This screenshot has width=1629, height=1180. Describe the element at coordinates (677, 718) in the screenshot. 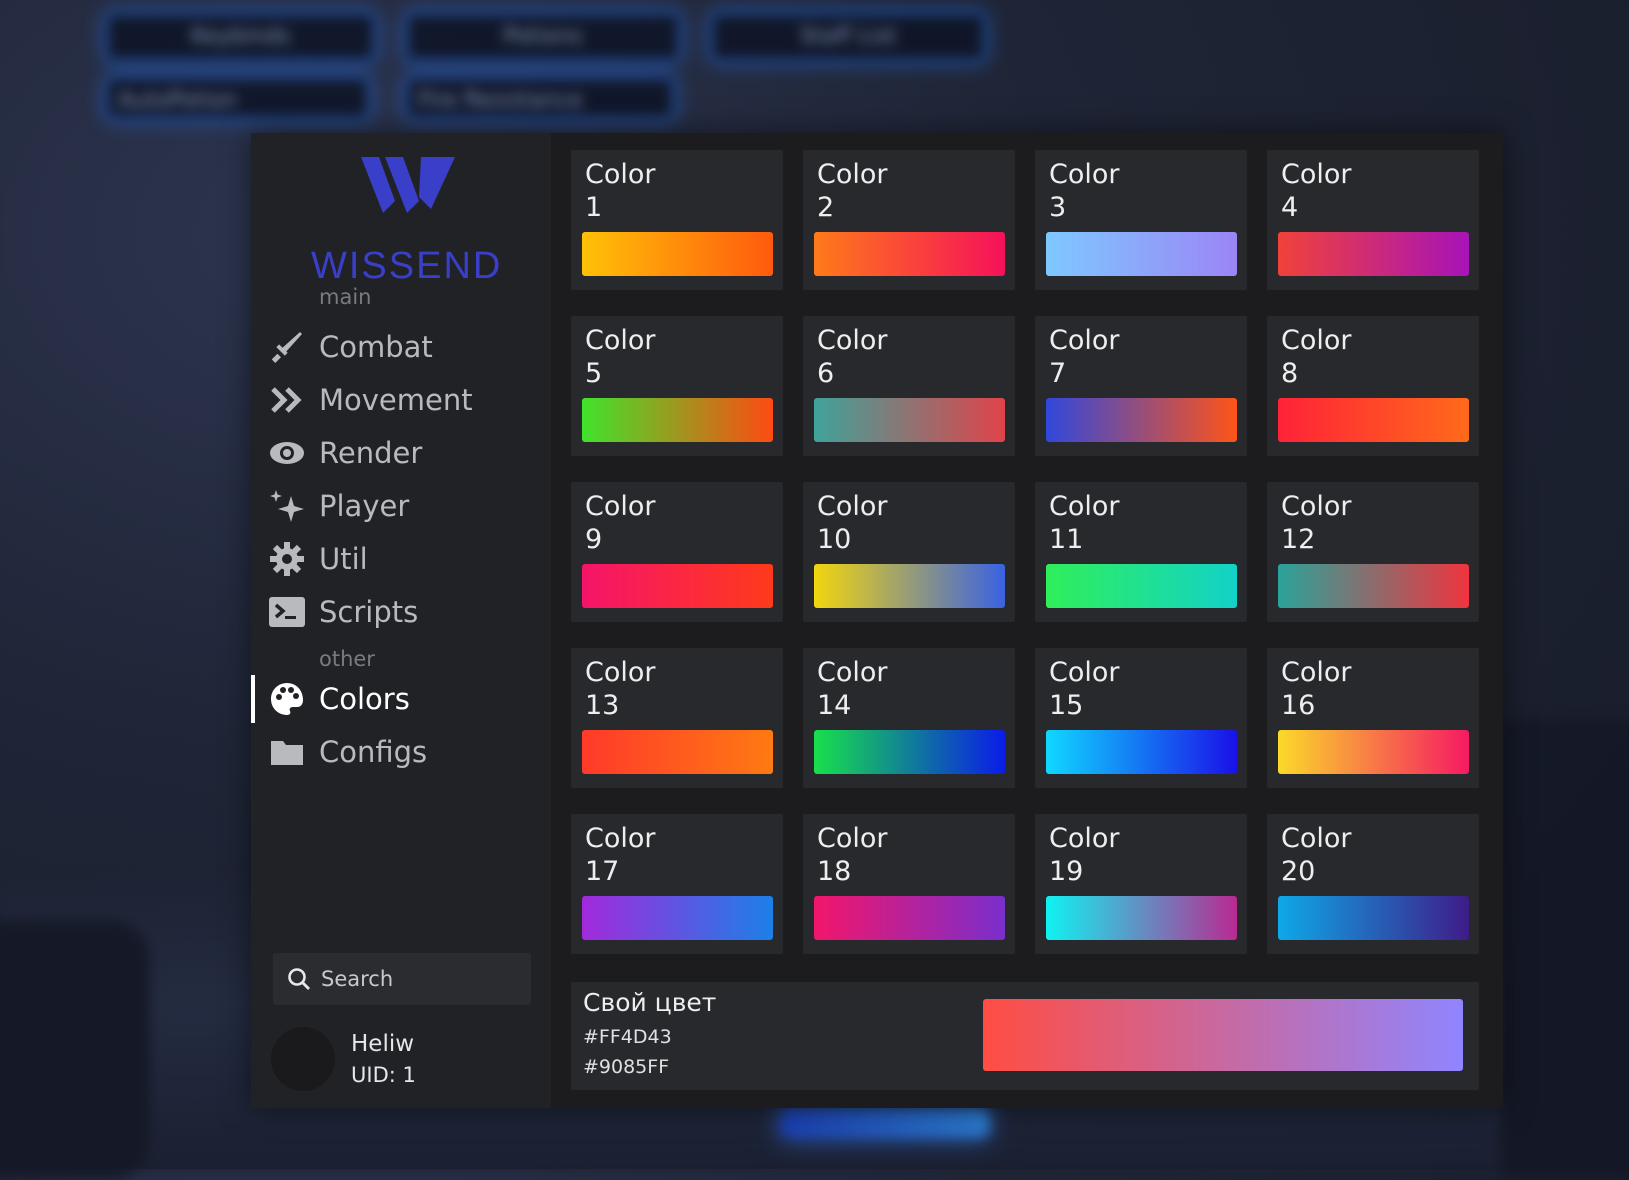

I see `color-card: Color 13` at that location.